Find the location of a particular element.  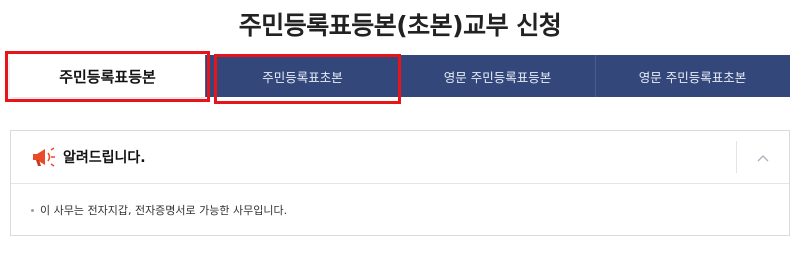

collapse-button is located at coordinates (762, 157).